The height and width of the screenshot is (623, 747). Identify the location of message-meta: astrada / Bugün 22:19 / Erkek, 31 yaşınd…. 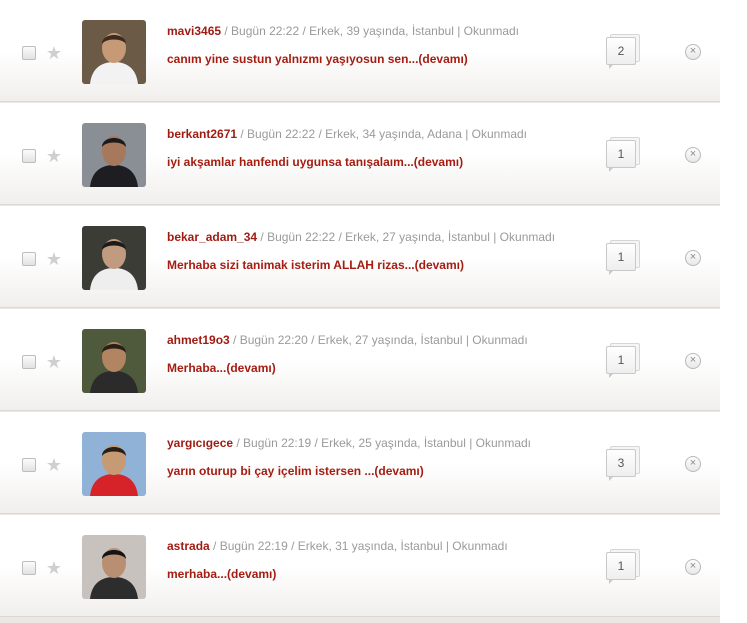
(337, 546).